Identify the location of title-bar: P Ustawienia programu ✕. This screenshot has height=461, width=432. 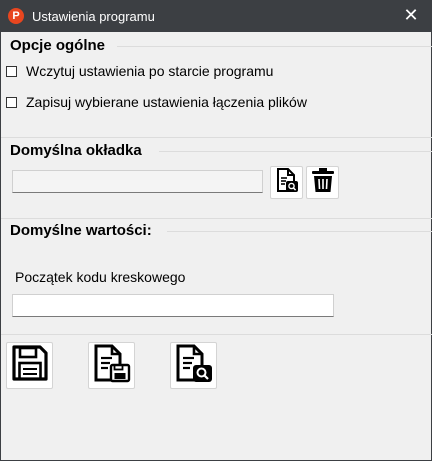
(216, 16).